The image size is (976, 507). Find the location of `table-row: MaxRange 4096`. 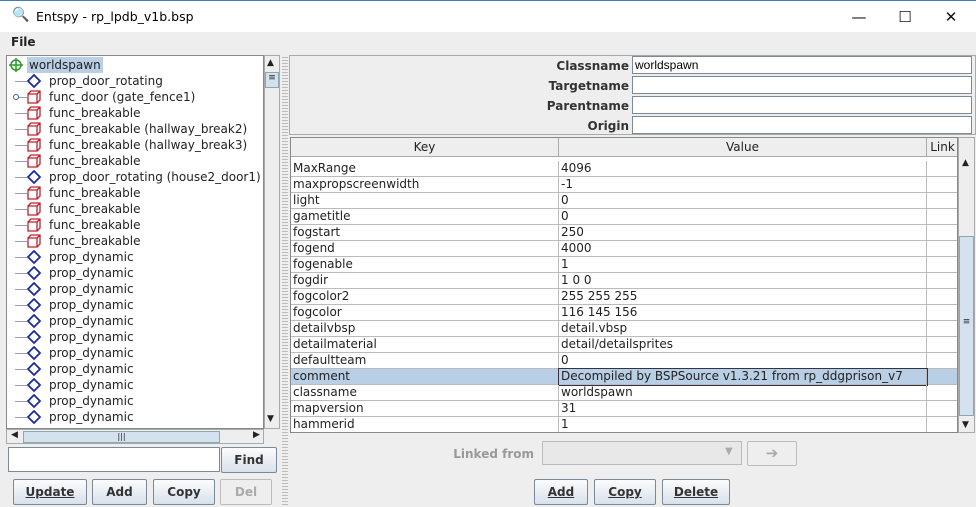

table-row: MaxRange 4096 is located at coordinates (624, 169).